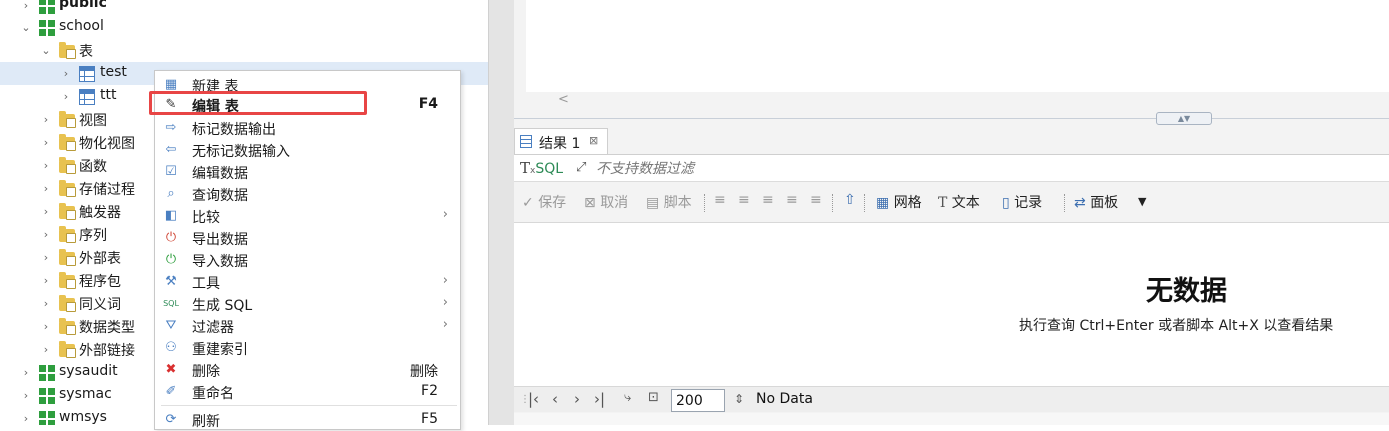 The image size is (1389, 431). I want to click on tab-label: 结果 1, so click(560, 144).